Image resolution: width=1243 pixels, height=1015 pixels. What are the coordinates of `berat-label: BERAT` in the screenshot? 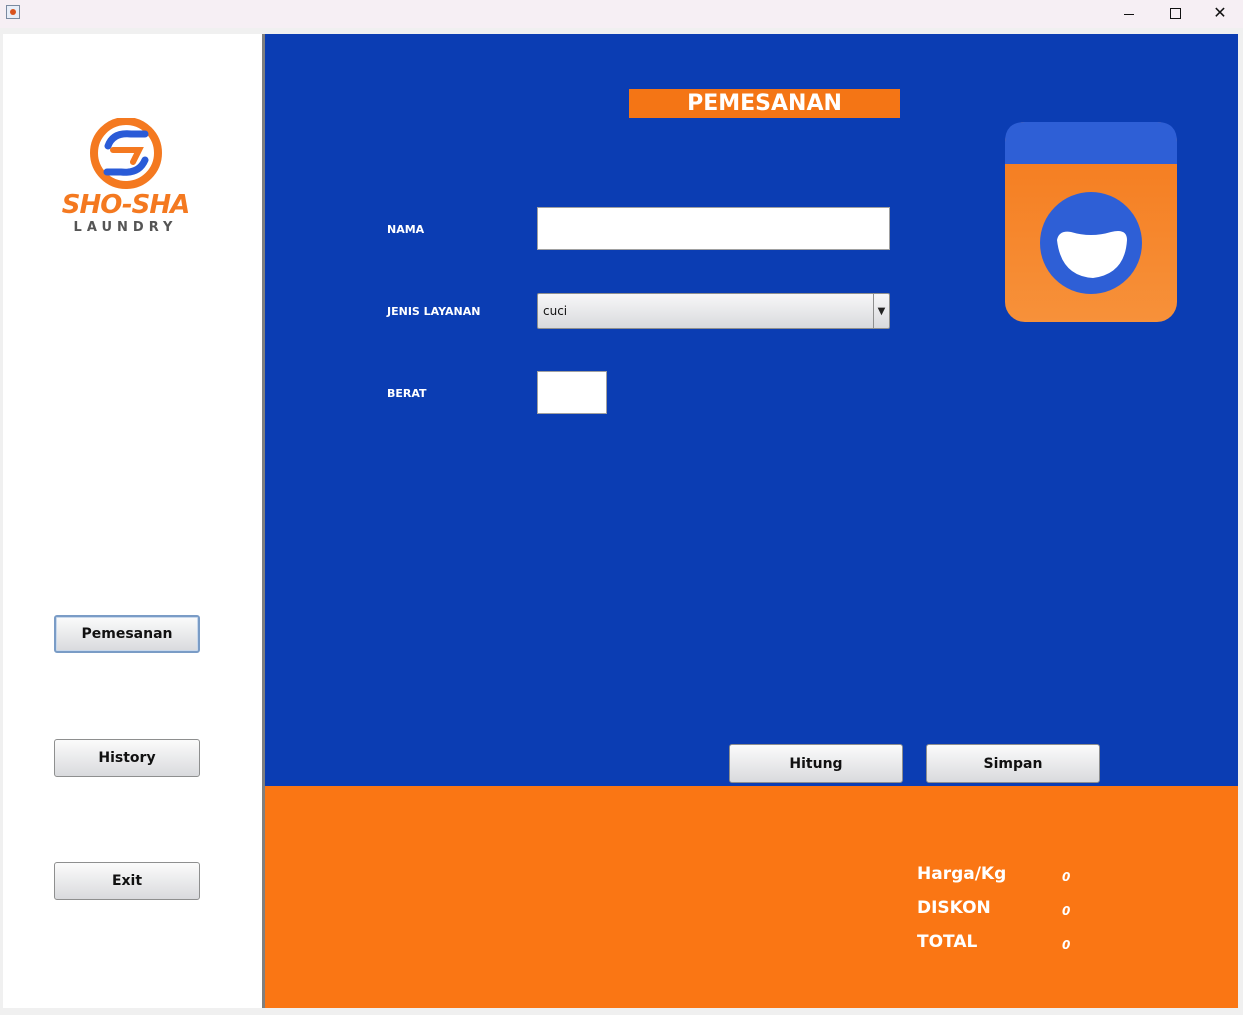 It's located at (407, 393).